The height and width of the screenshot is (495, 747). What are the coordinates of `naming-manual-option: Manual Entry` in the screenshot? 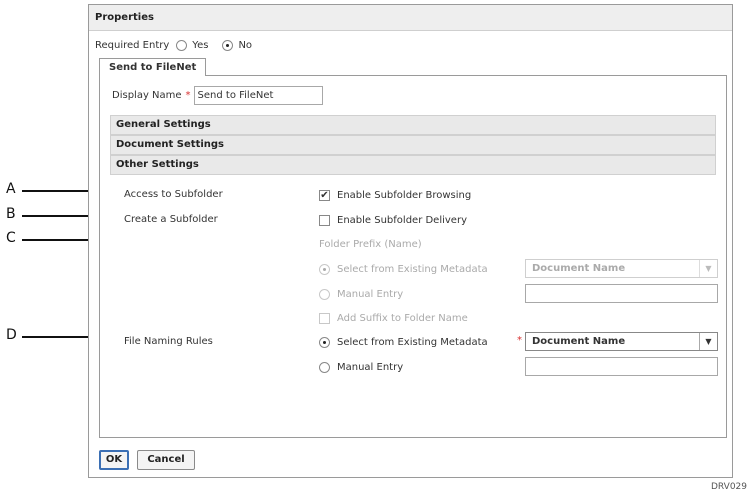 It's located at (361, 367).